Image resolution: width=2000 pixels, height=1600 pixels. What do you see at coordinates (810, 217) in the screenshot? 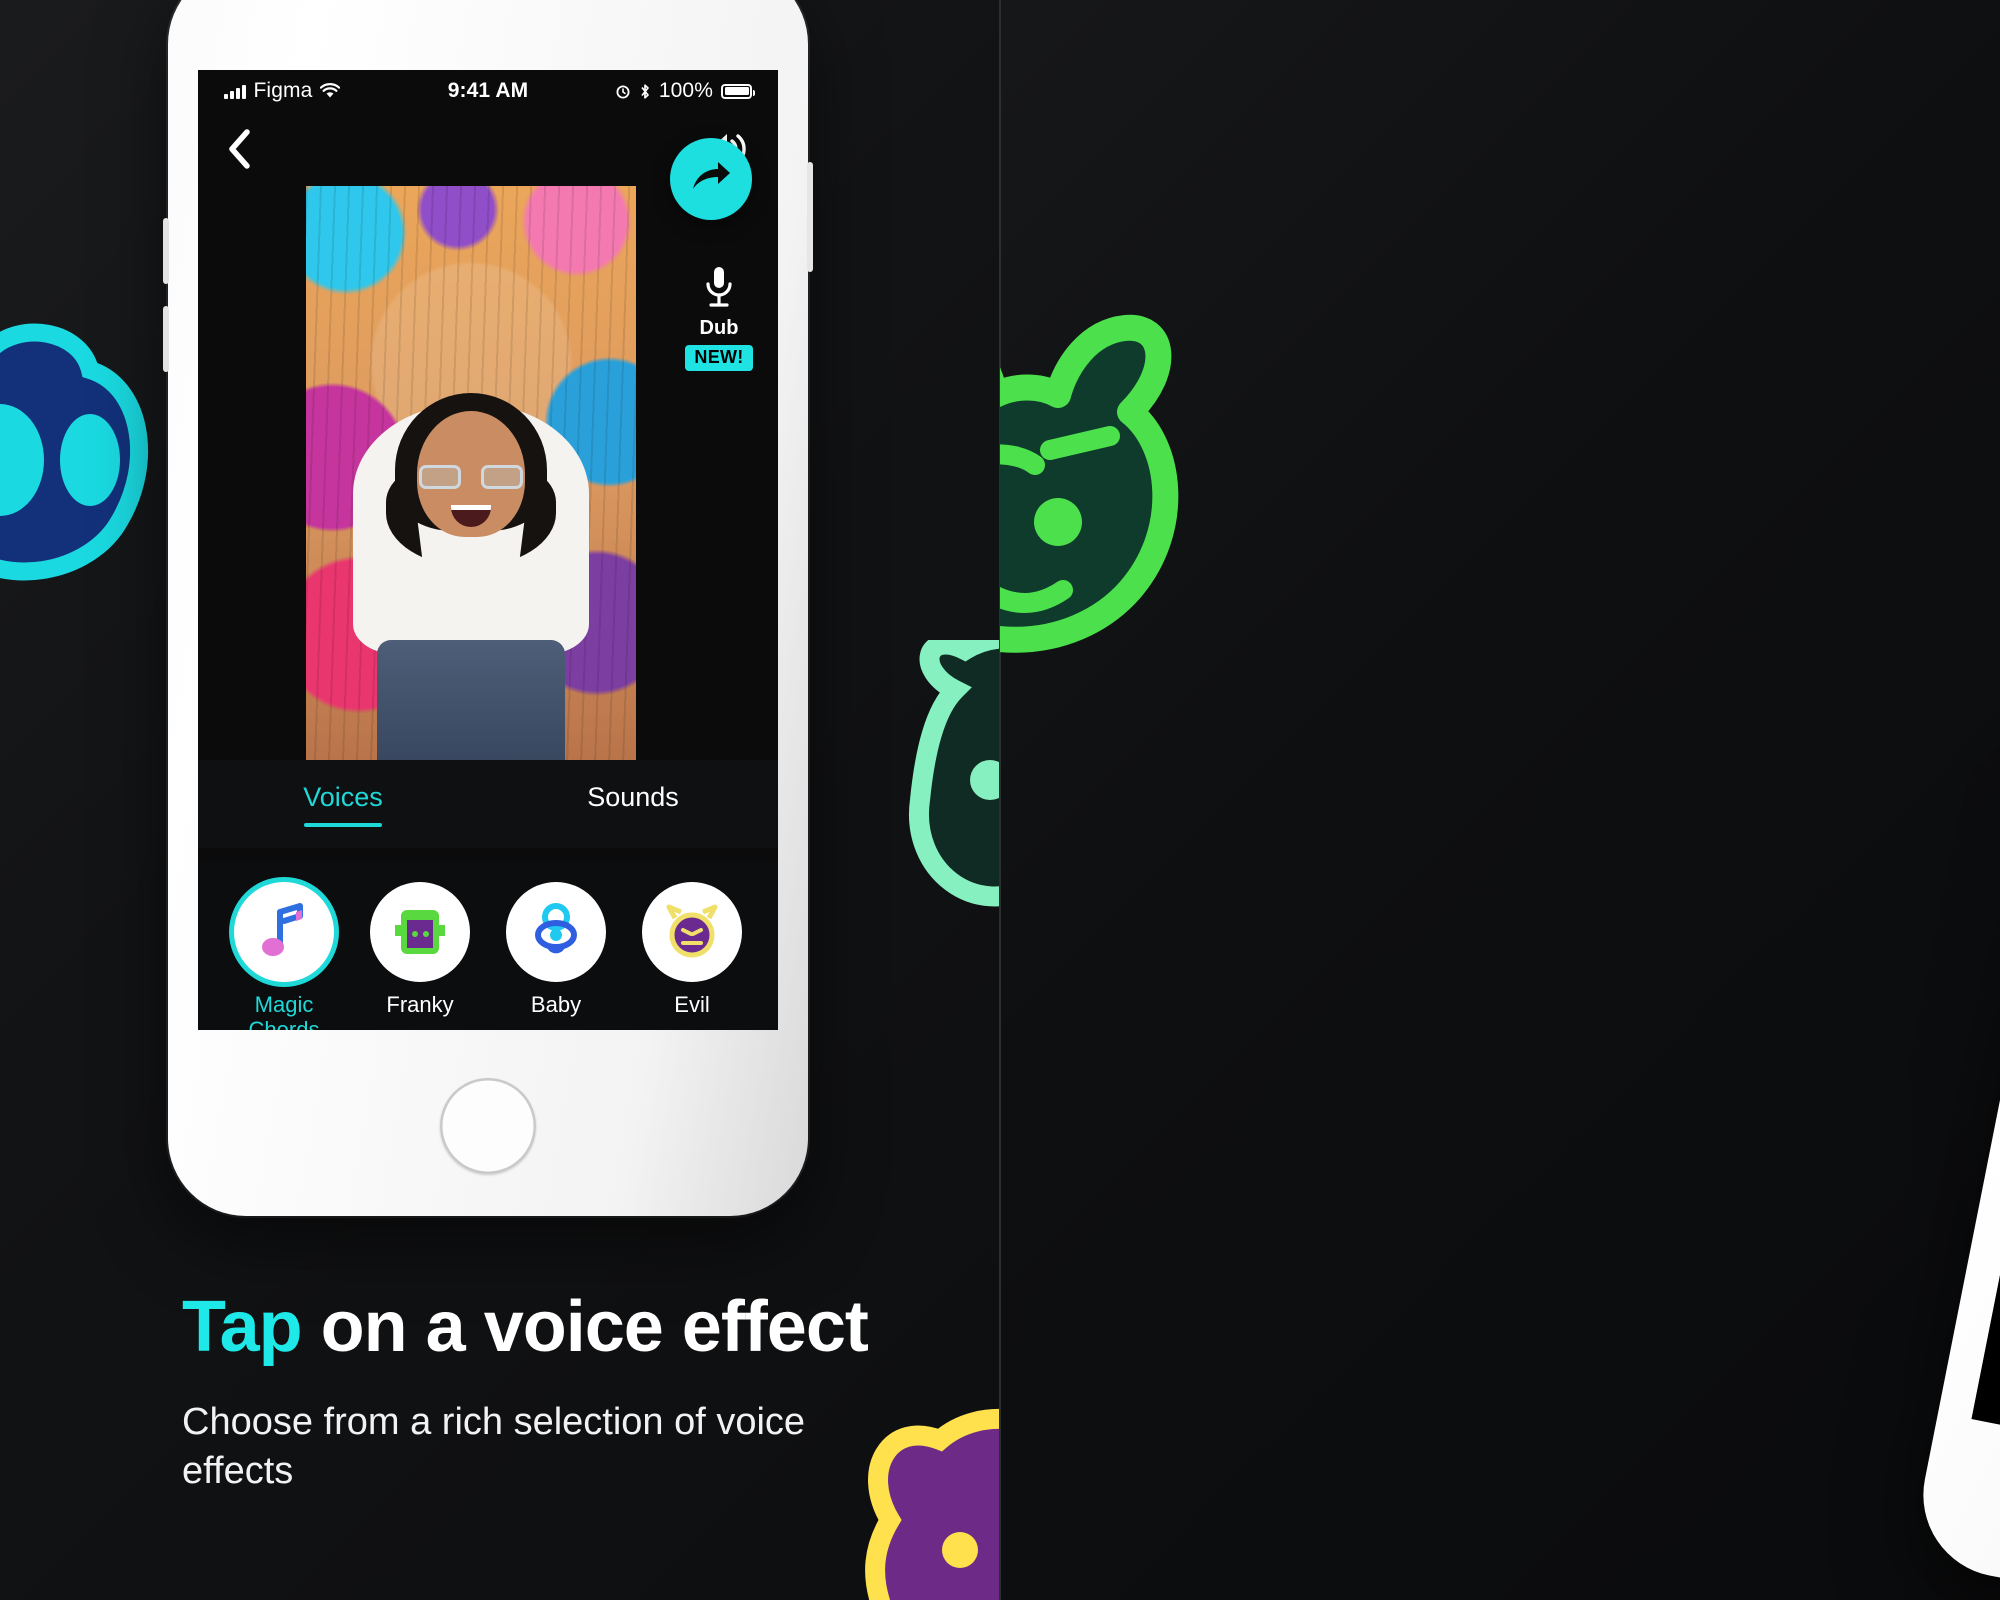
I see `power-button` at bounding box center [810, 217].